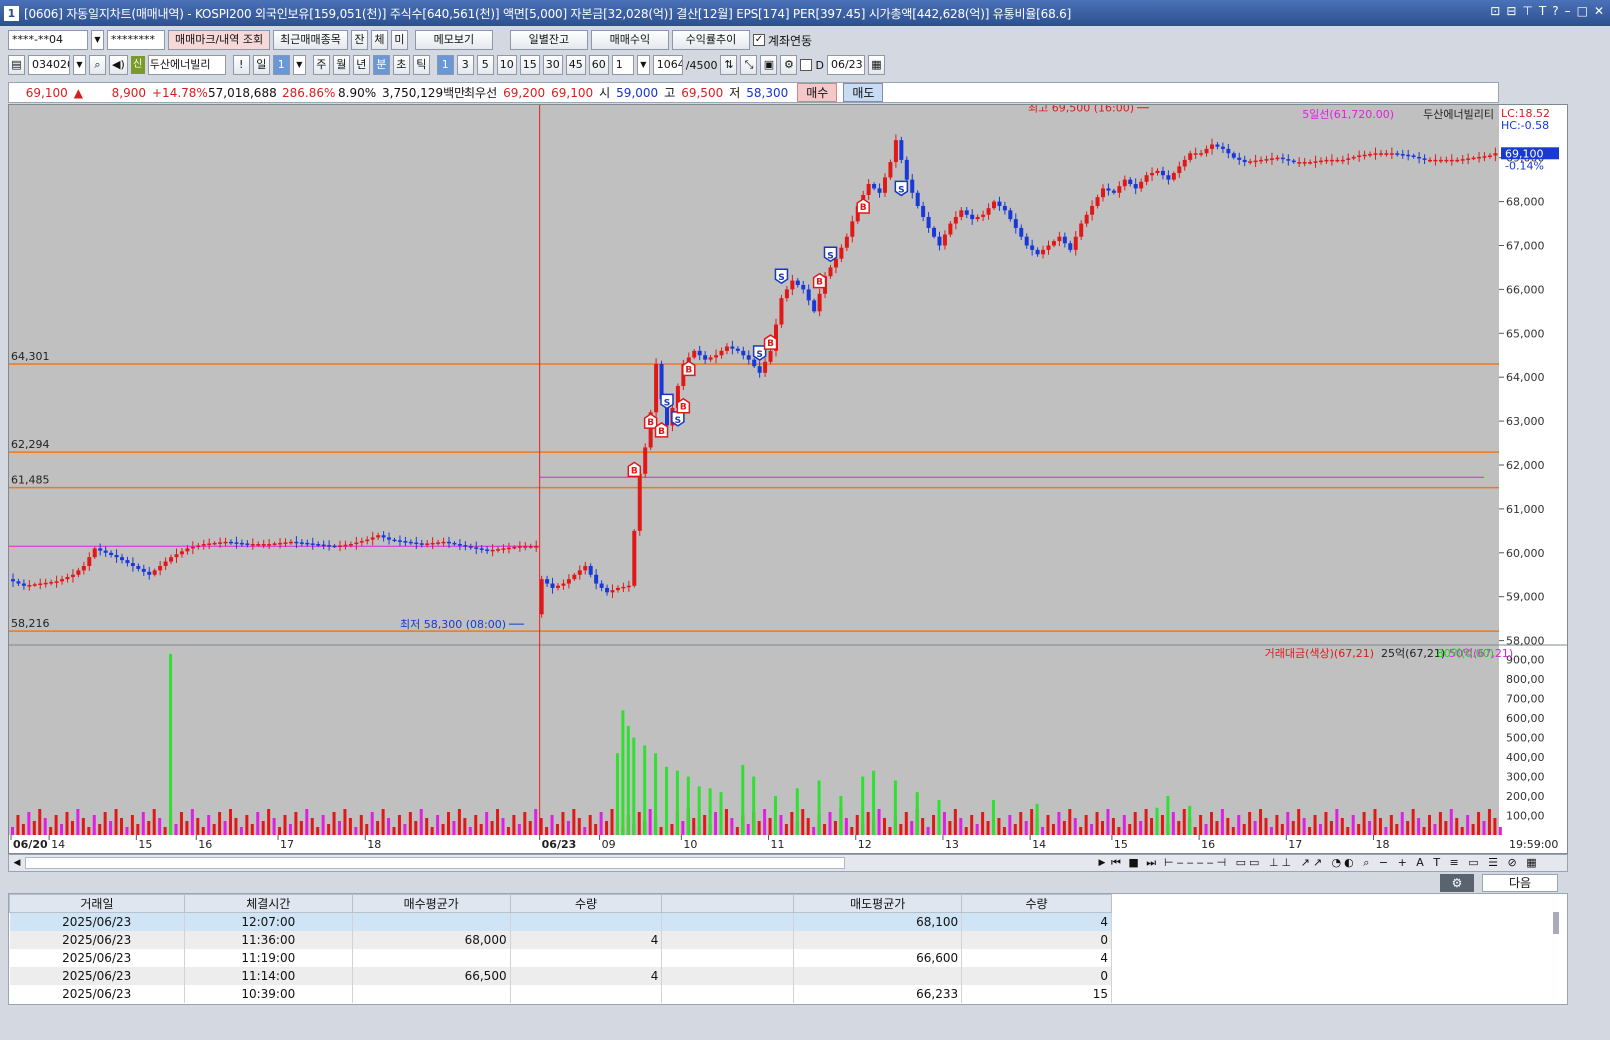  I want to click on account-dropdown-icon: ▼, so click(97, 40).